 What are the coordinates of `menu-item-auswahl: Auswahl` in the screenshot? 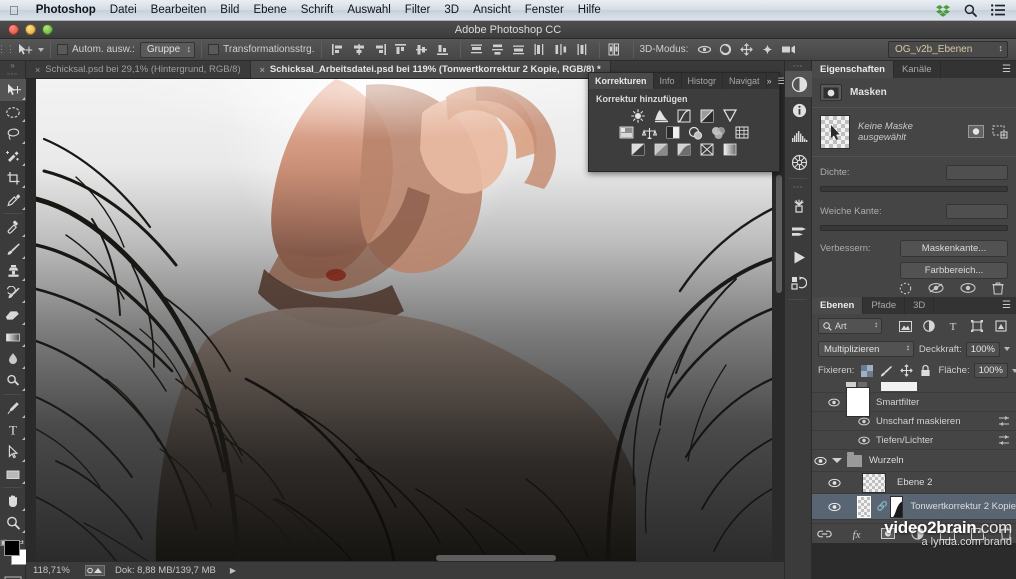 It's located at (368, 10).